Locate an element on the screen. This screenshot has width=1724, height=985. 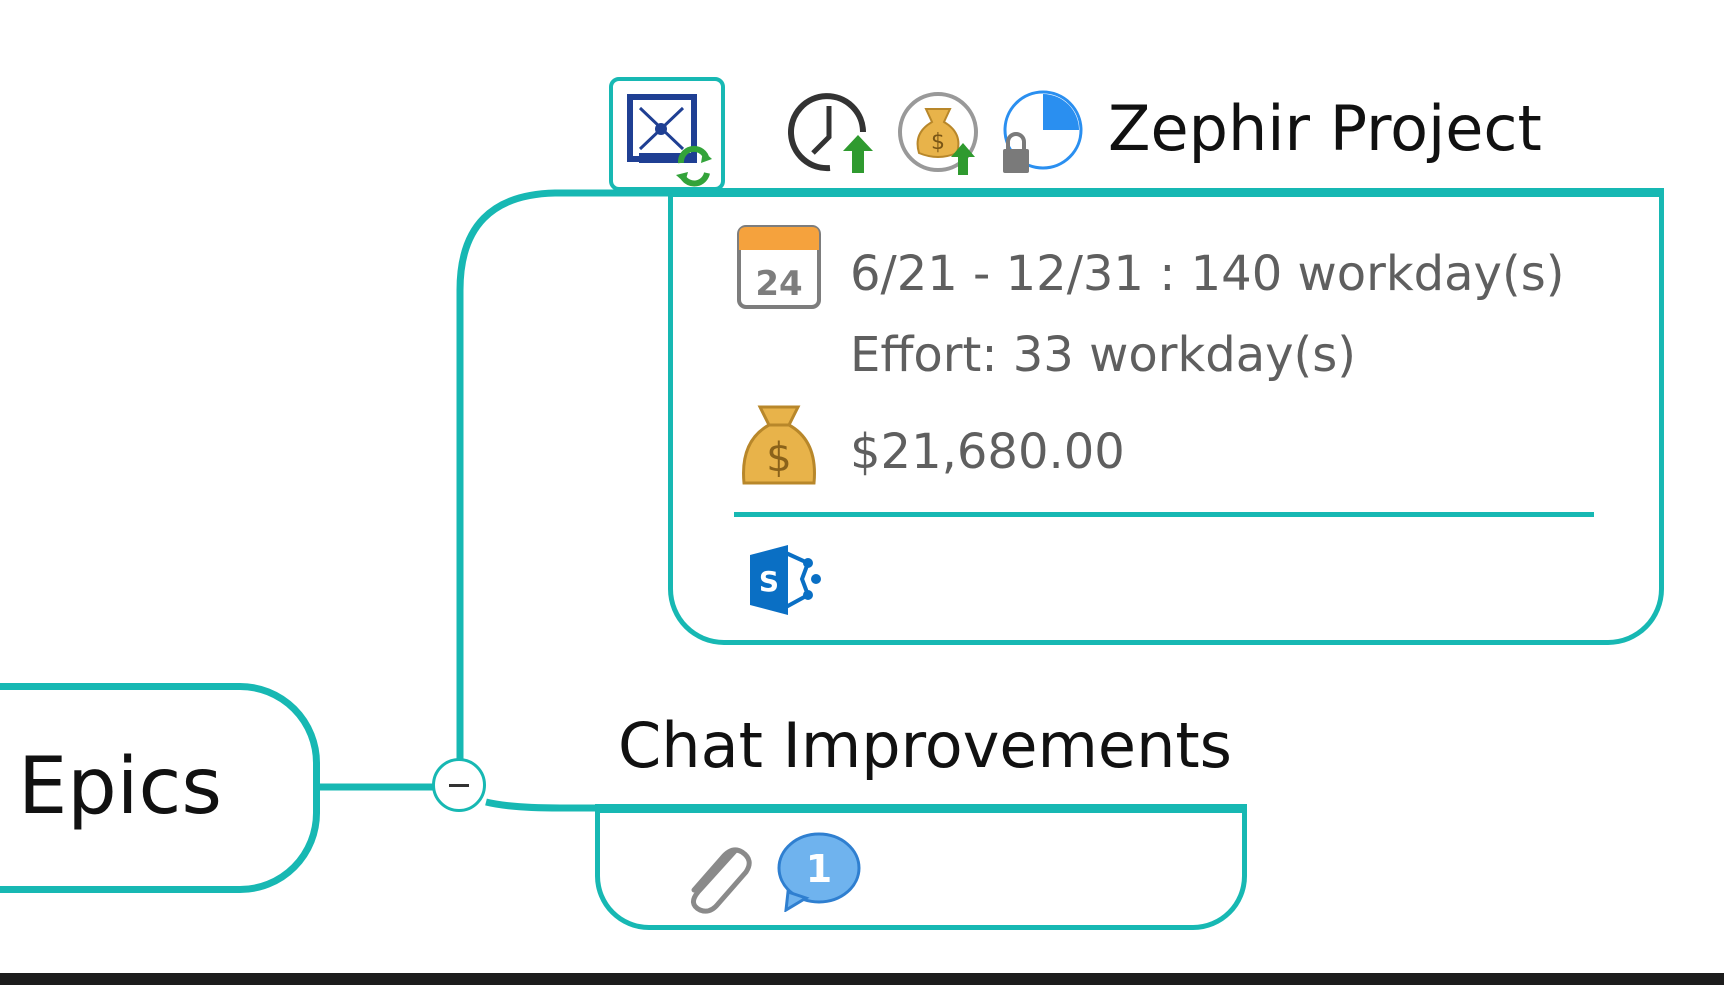
lock-progress-icon is located at coordinates (1043, 131).